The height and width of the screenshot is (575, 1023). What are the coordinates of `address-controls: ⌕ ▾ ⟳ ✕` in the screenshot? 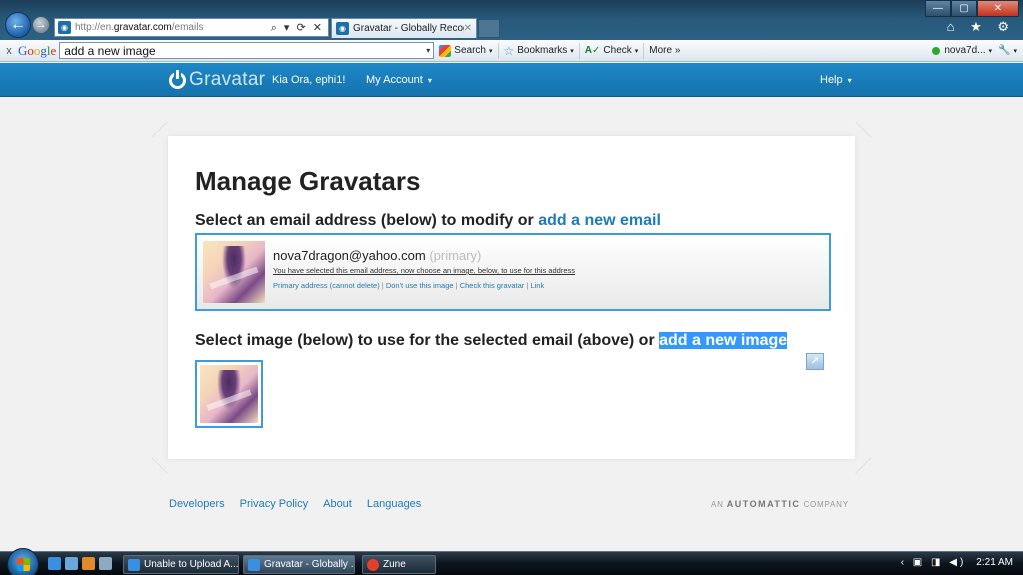 It's located at (299, 28).